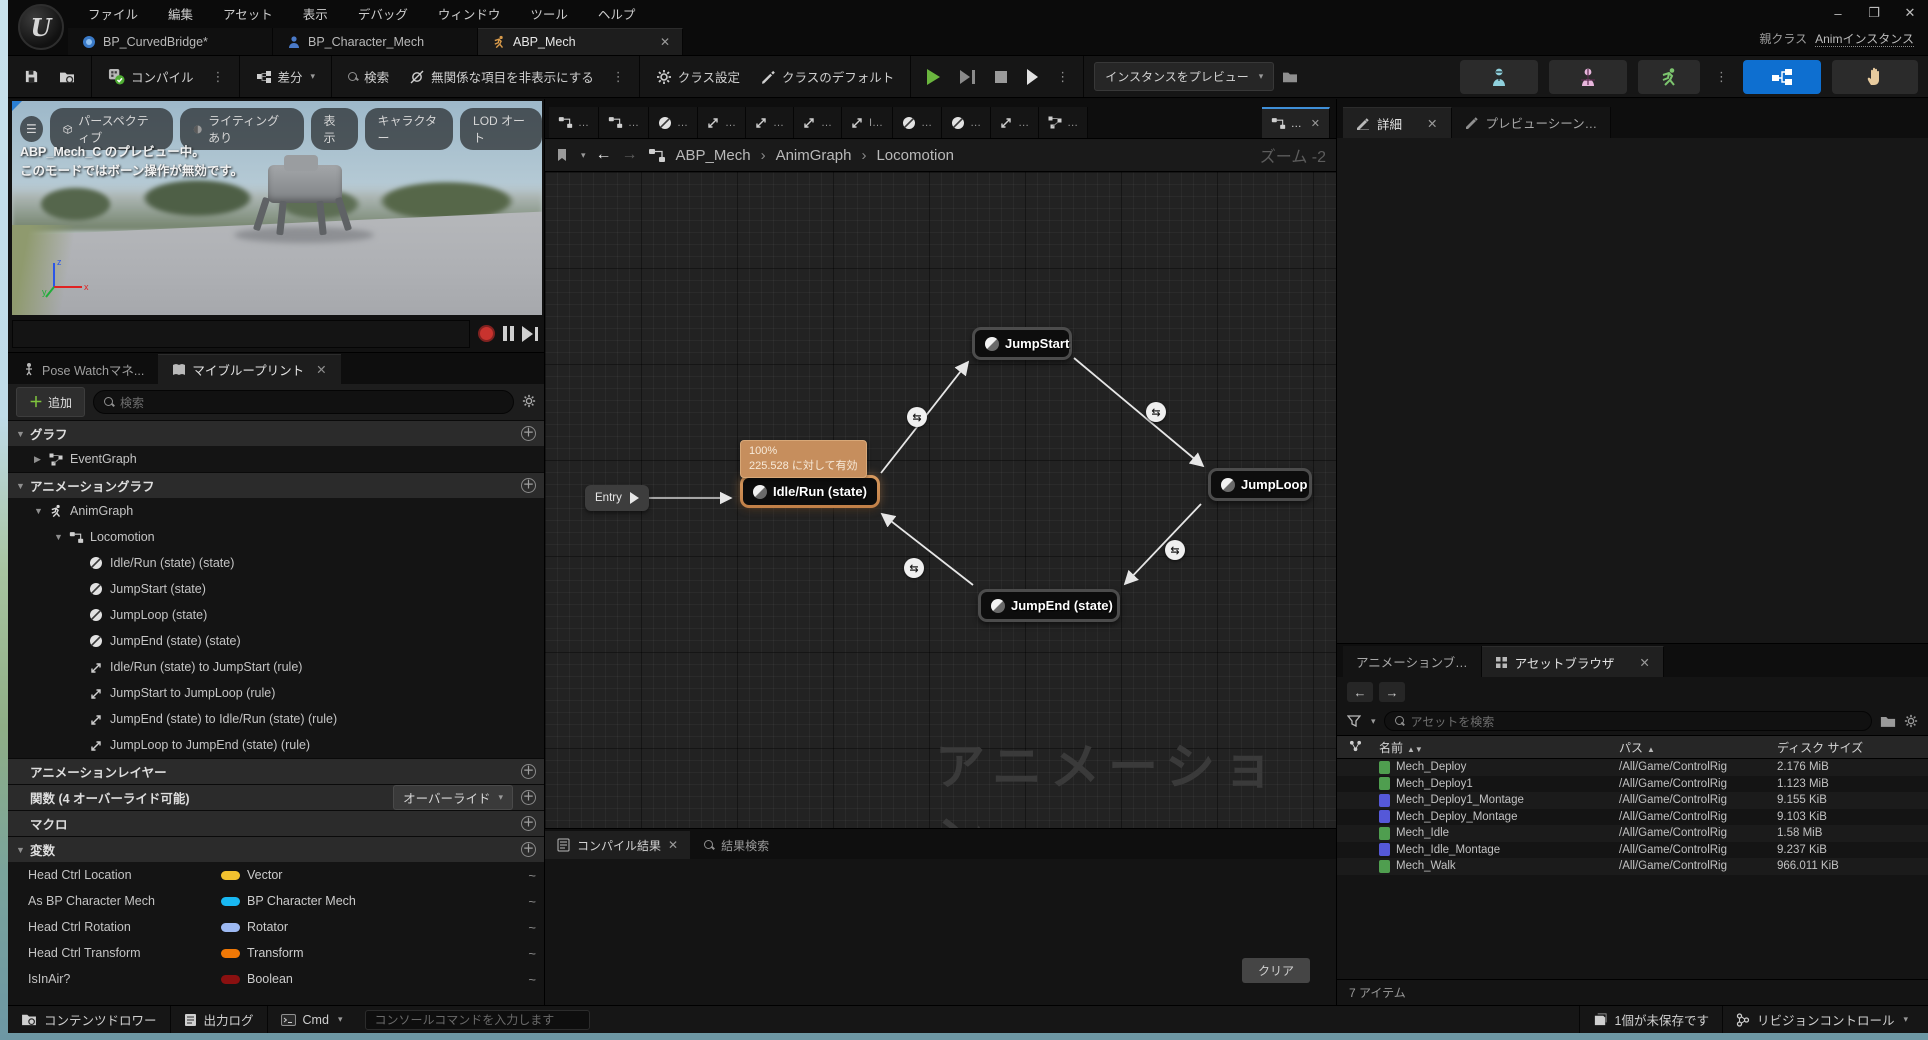  What do you see at coordinates (276, 641) in the screenshot?
I see `tree-item: JumpEnd (state) (state)` at bounding box center [276, 641].